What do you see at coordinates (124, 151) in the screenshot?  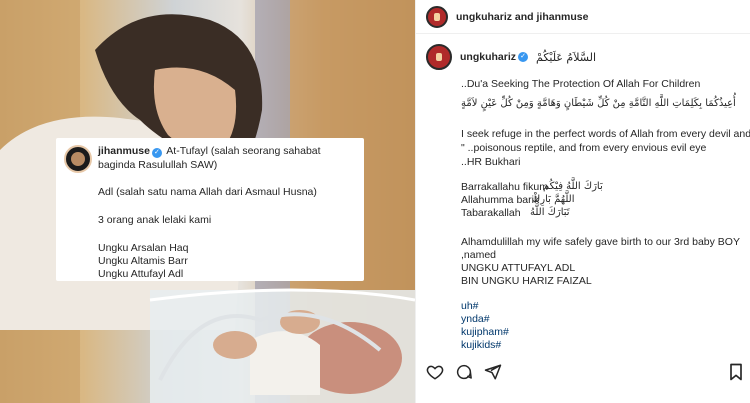 I see `overlay-comment-username: jihanmuse` at bounding box center [124, 151].